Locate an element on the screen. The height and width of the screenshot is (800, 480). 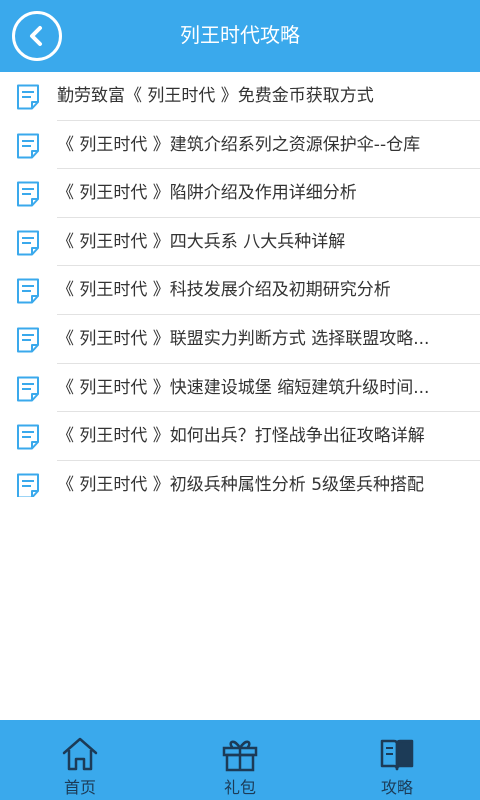
article-title: 《 列王时代 》四大兵系 八大兵种详解 is located at coordinates (201, 241).